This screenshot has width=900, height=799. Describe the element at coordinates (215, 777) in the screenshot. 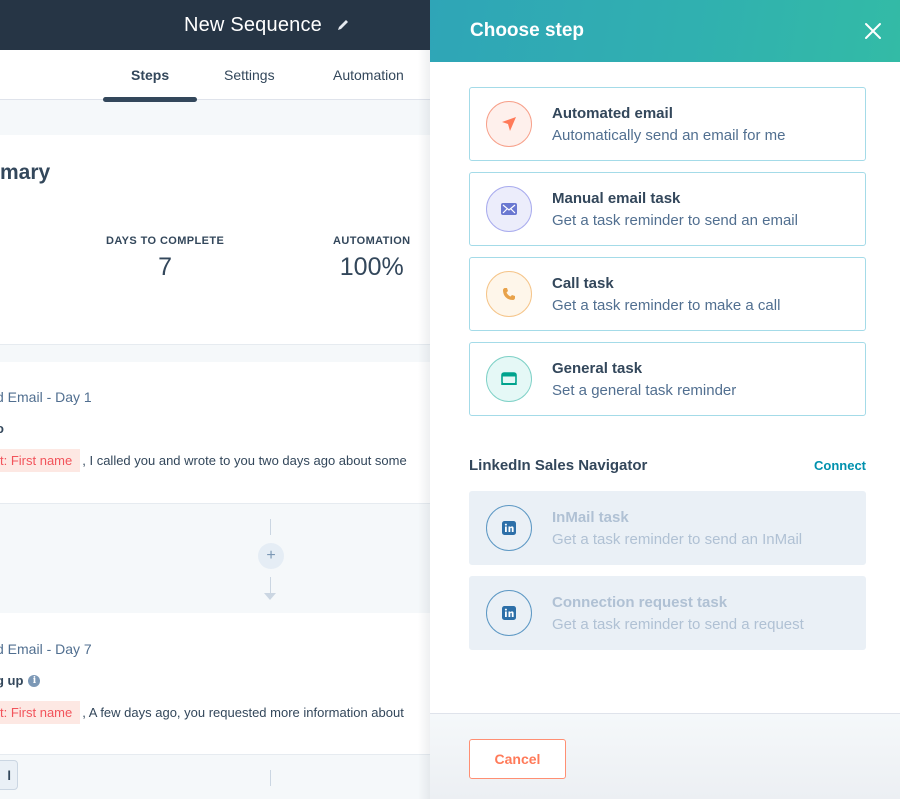

I see `step-connector` at that location.